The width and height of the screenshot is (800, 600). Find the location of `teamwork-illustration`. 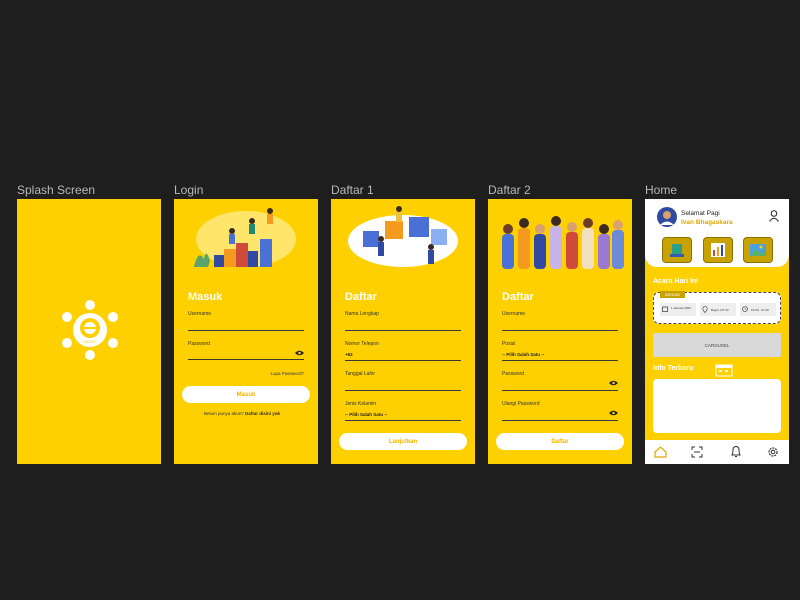

teamwork-illustration is located at coordinates (245, 237).